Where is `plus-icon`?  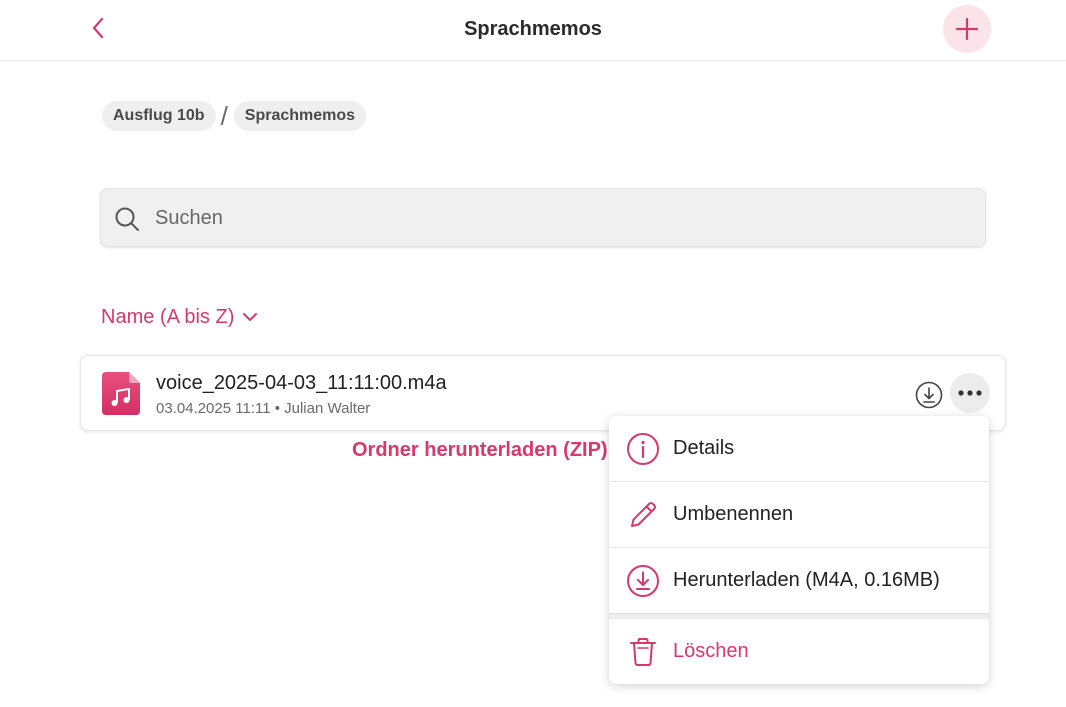 plus-icon is located at coordinates (967, 29).